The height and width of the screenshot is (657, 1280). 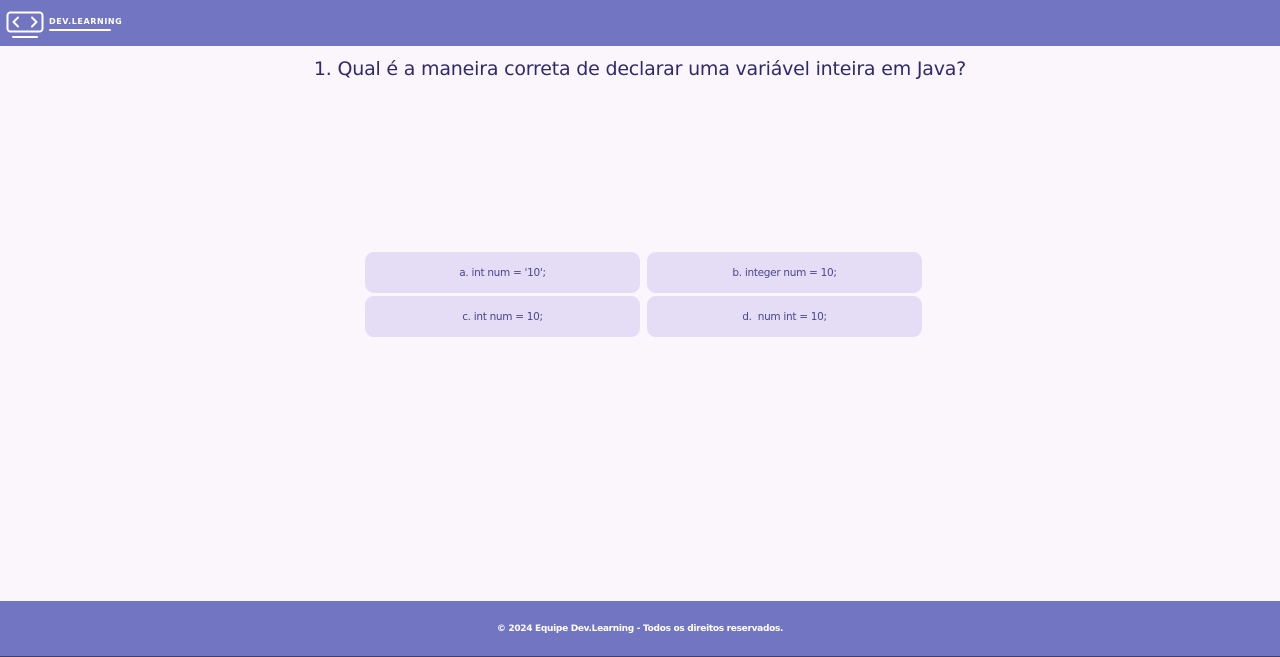 I want to click on logo-link: DEV.LEARNING, so click(x=64, y=25).